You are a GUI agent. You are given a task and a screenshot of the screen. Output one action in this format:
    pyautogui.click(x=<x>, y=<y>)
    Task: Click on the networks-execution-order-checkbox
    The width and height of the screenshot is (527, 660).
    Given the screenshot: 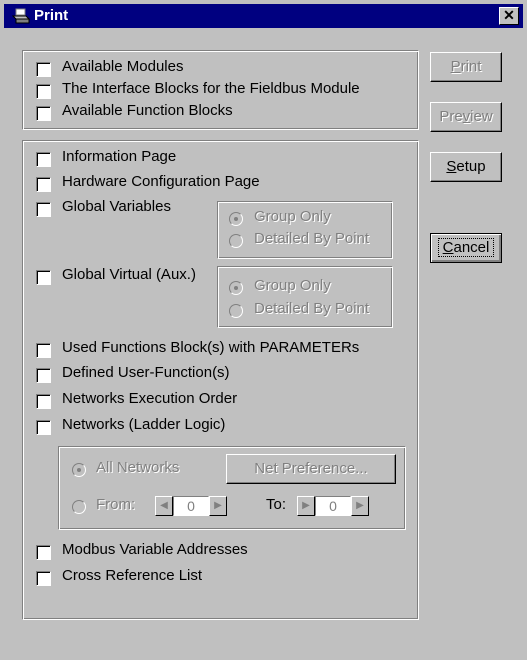 What is the action you would take?
    pyautogui.click(x=43, y=401)
    